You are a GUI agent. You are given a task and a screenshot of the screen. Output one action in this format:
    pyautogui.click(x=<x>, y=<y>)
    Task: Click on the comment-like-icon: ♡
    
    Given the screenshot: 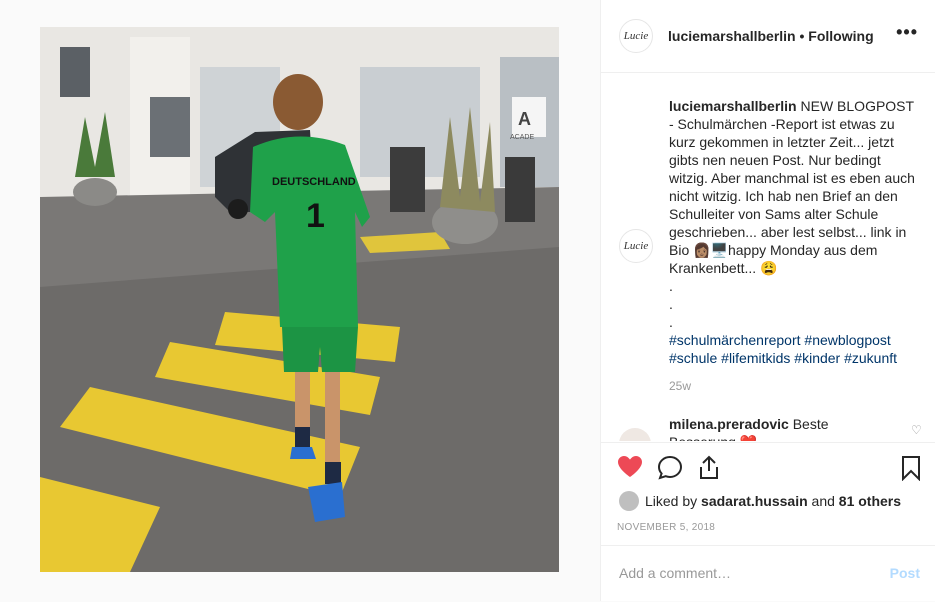 What is the action you would take?
    pyautogui.click(x=916, y=430)
    